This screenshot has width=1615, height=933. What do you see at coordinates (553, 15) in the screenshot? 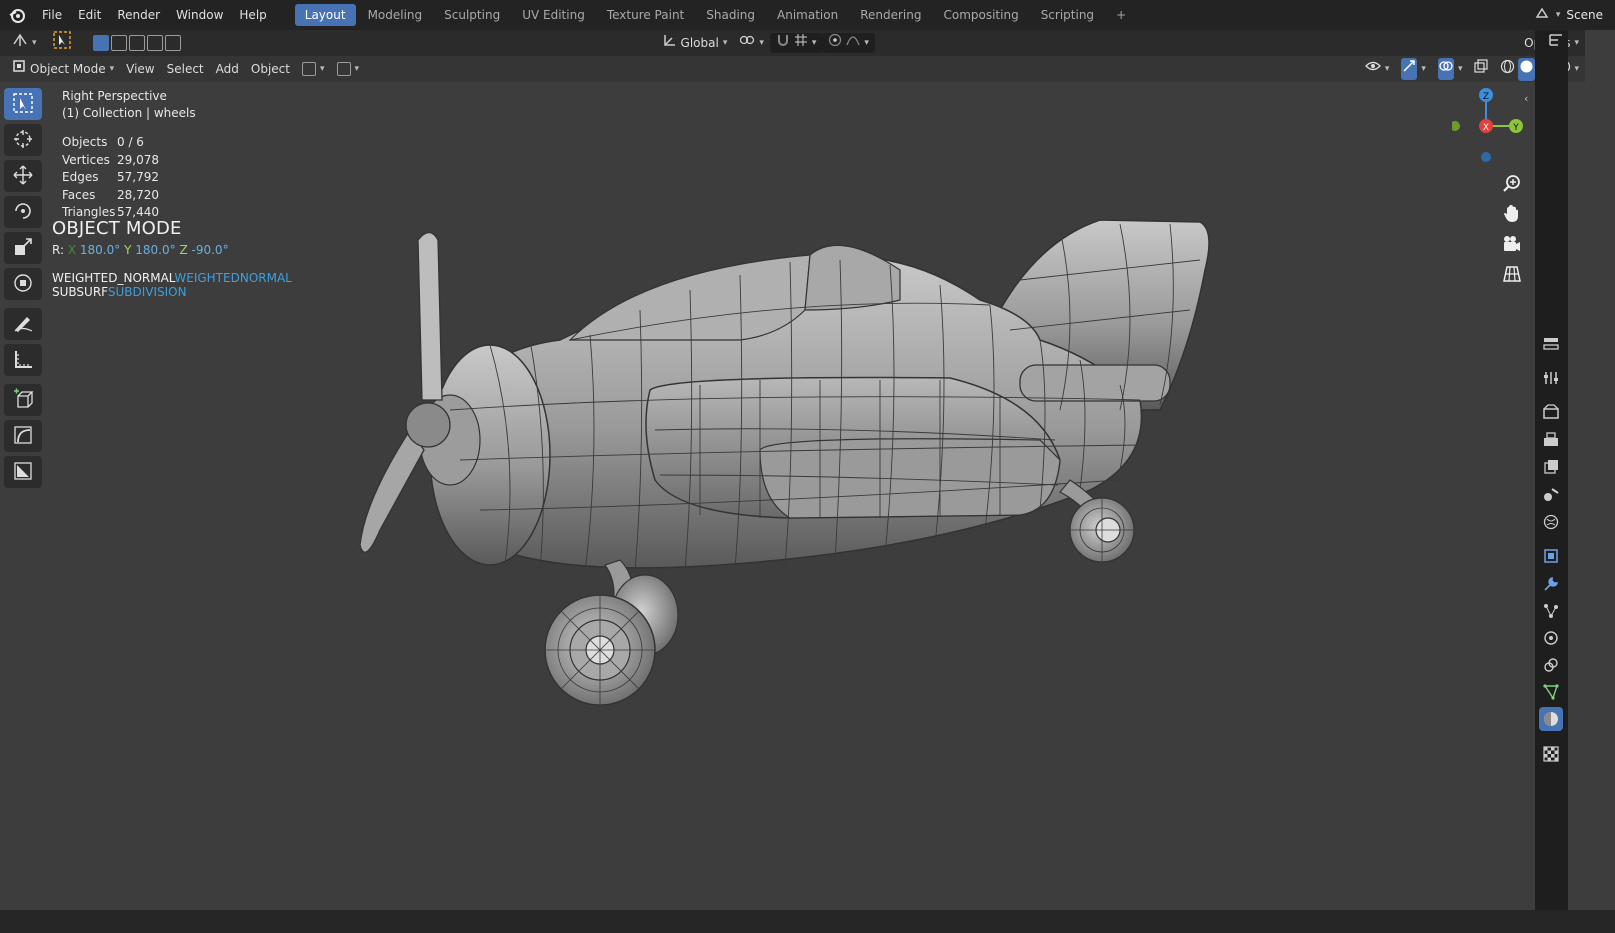
I see `tab-uv-editing: UV Editing` at bounding box center [553, 15].